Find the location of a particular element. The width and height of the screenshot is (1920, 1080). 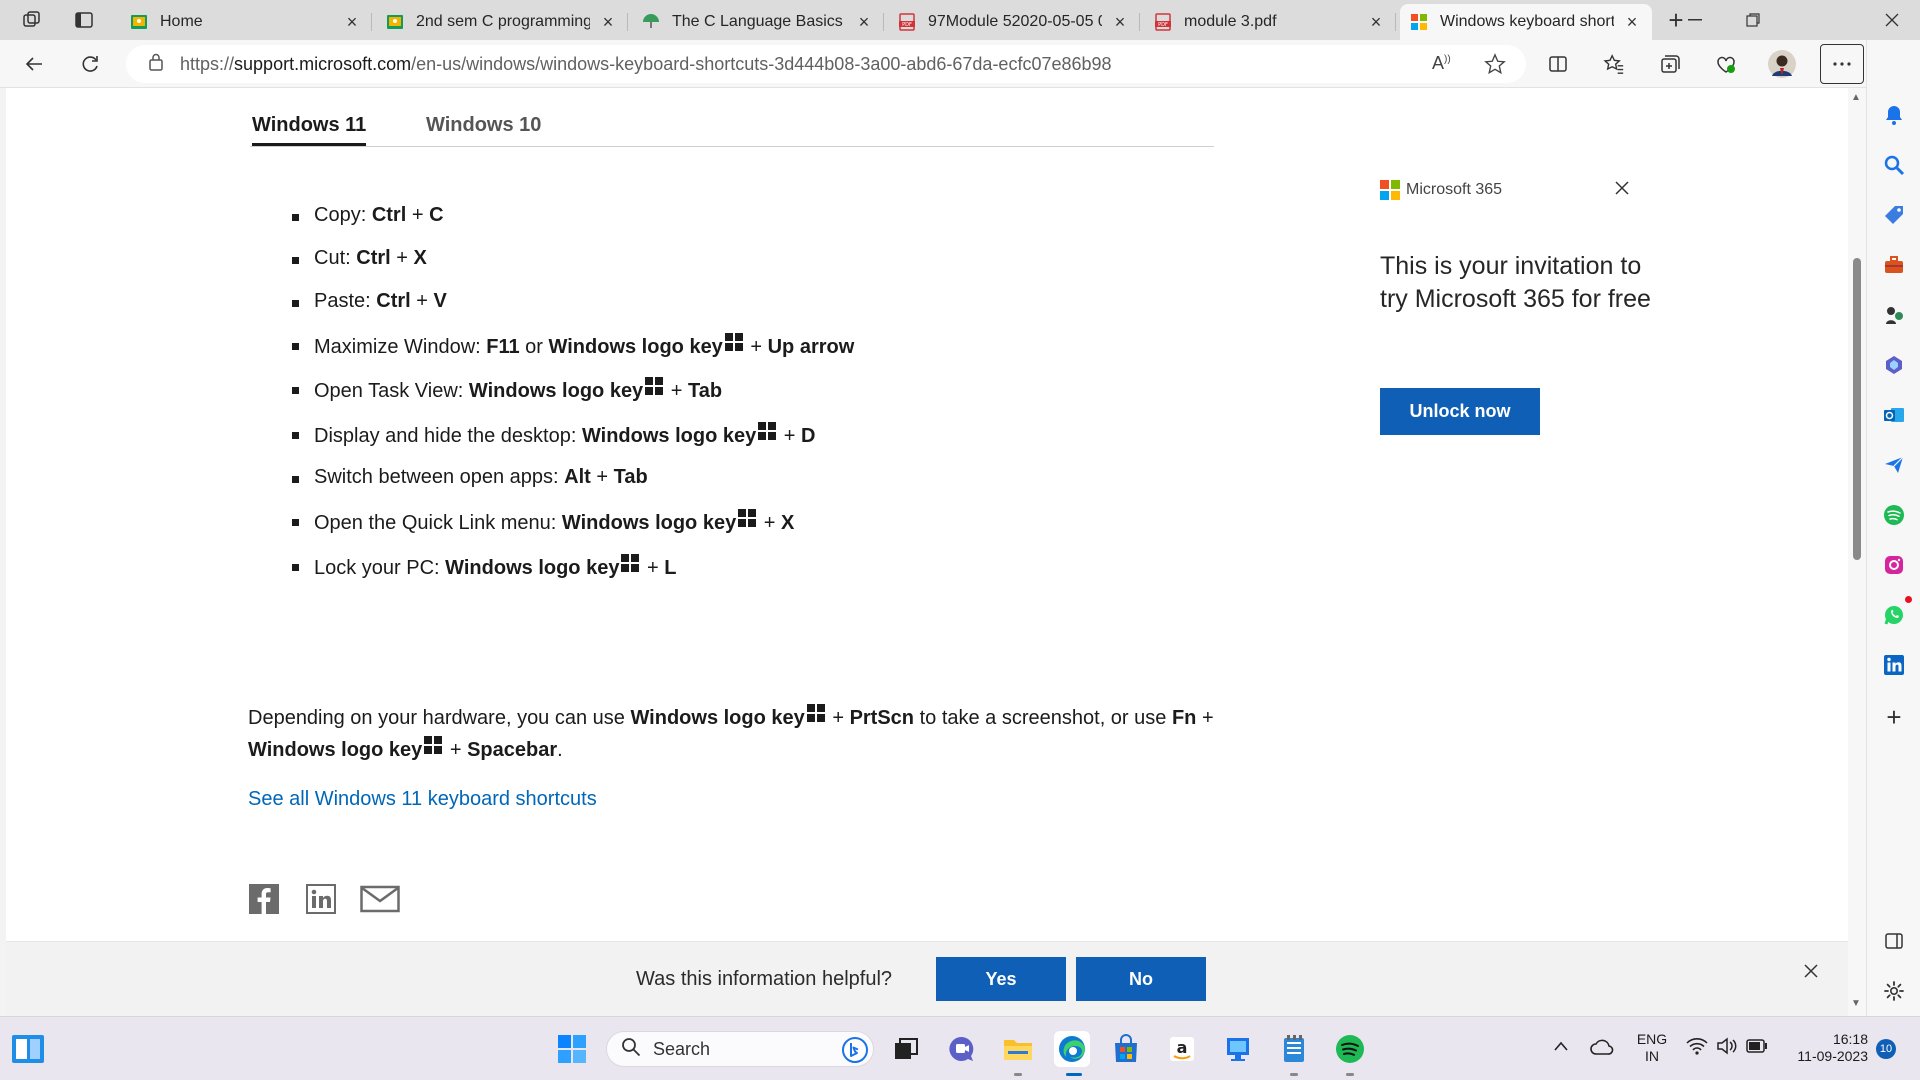

back-button is located at coordinates (34, 64).